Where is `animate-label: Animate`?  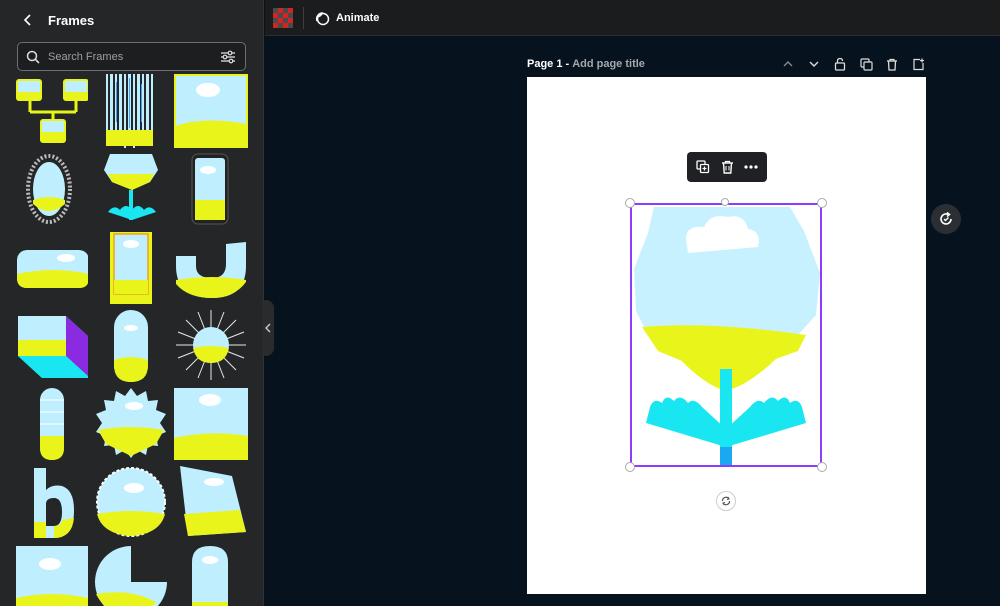 animate-label: Animate is located at coordinates (358, 17).